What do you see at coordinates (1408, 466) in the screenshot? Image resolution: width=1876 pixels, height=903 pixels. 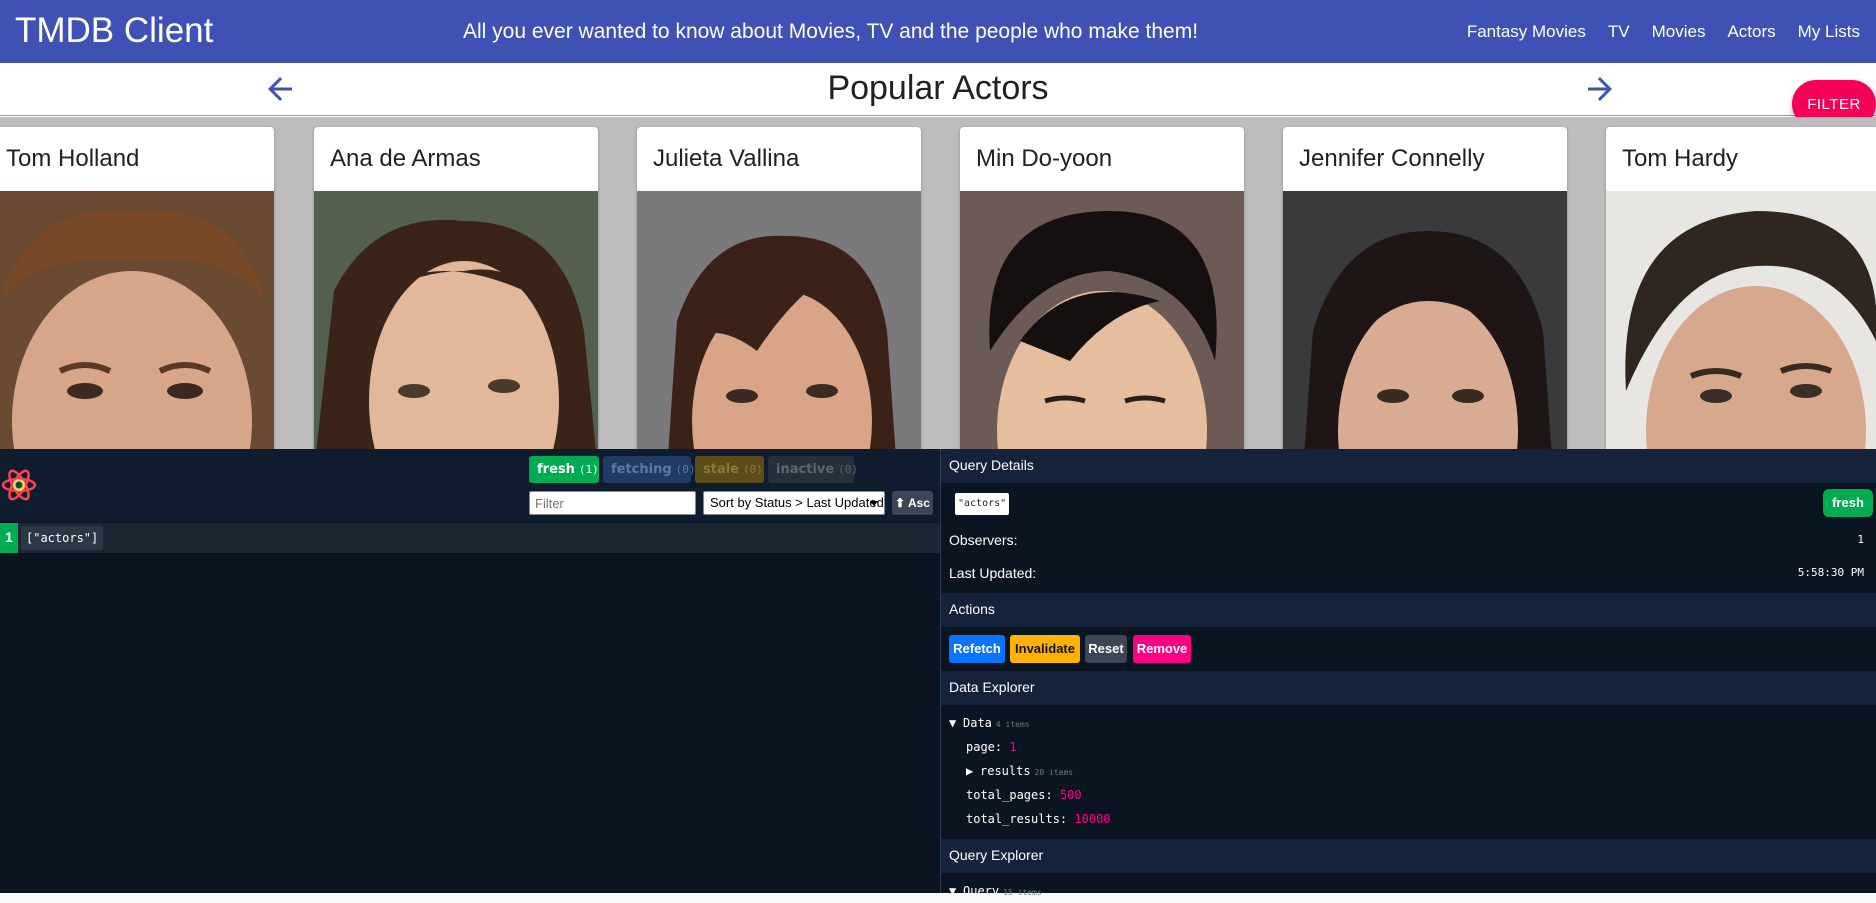 I see `query-details-heading: Query Details` at bounding box center [1408, 466].